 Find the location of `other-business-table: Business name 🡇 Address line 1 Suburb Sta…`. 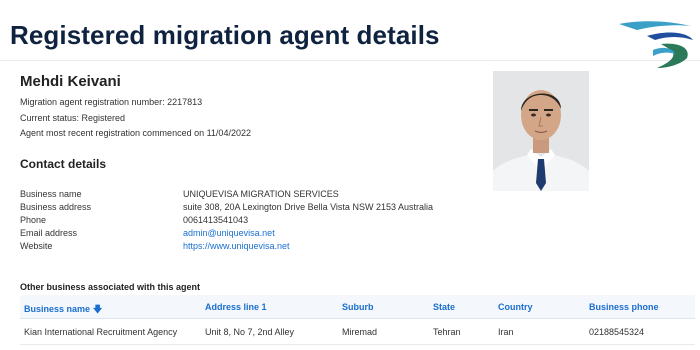

other-business-table: Business name 🡇 Address line 1 Suburb Sta… is located at coordinates (357, 320).